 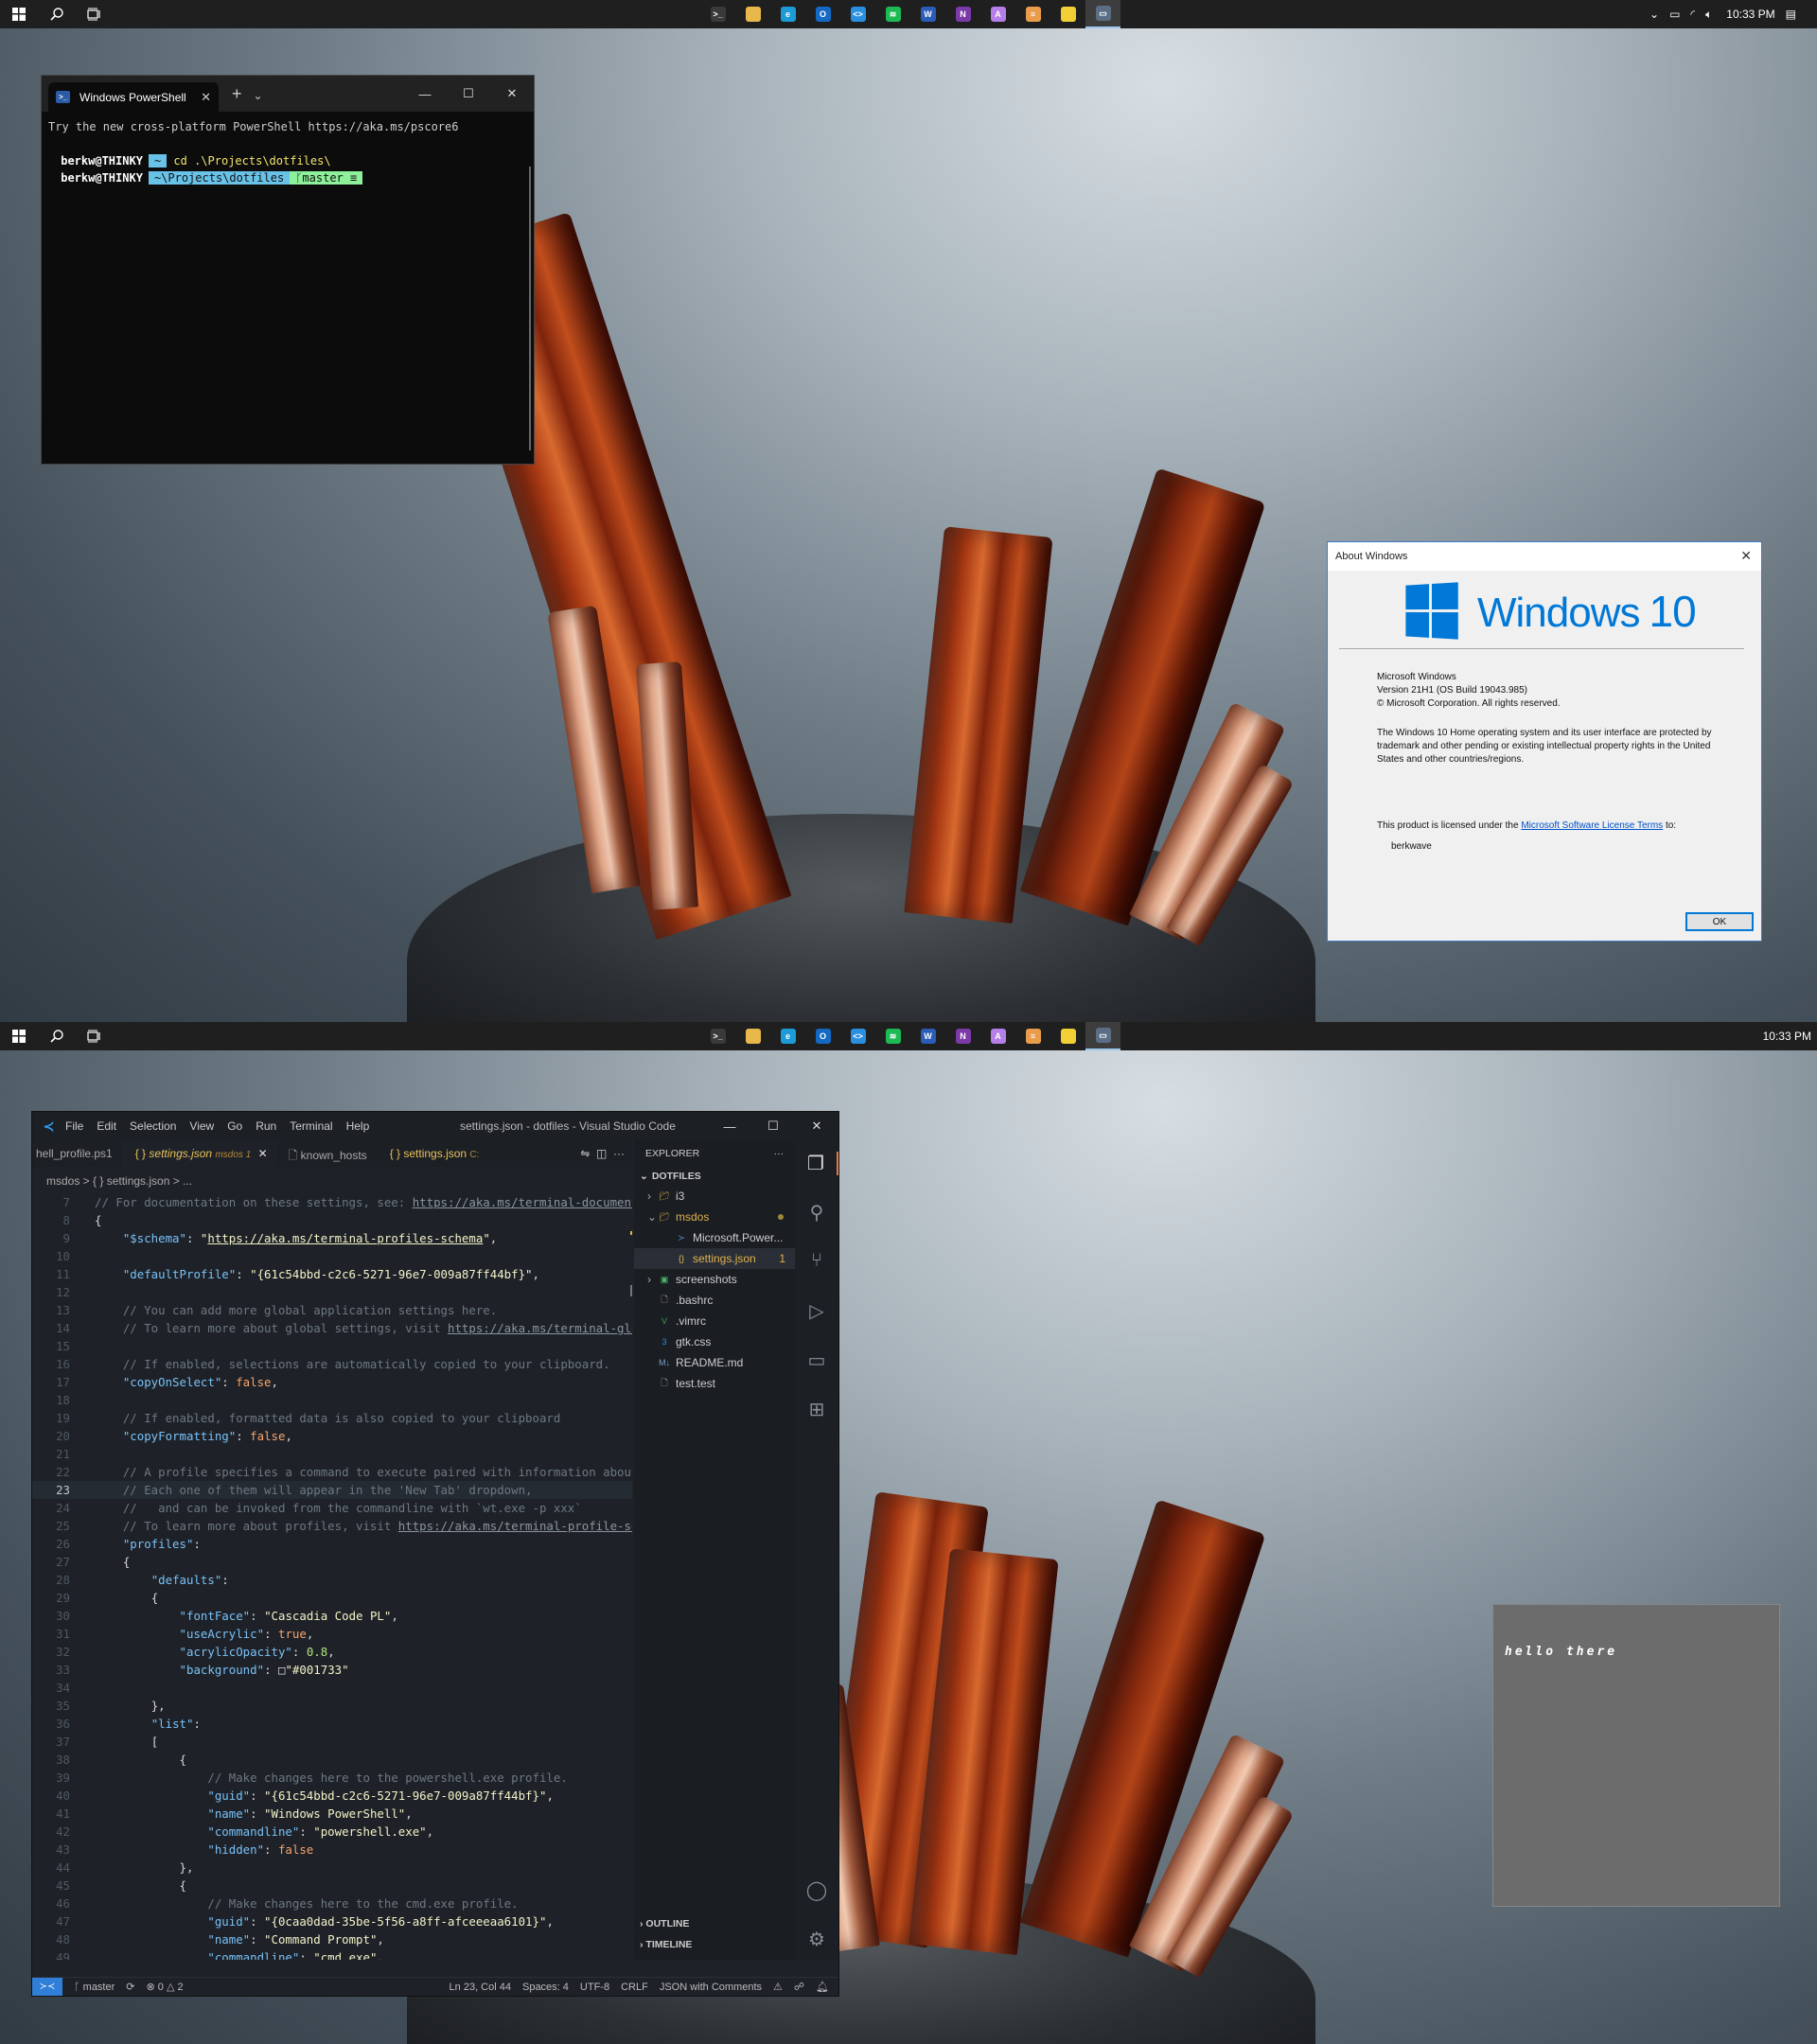 I want to click on tree-item: 3 gtk.css, so click(x=715, y=1341).